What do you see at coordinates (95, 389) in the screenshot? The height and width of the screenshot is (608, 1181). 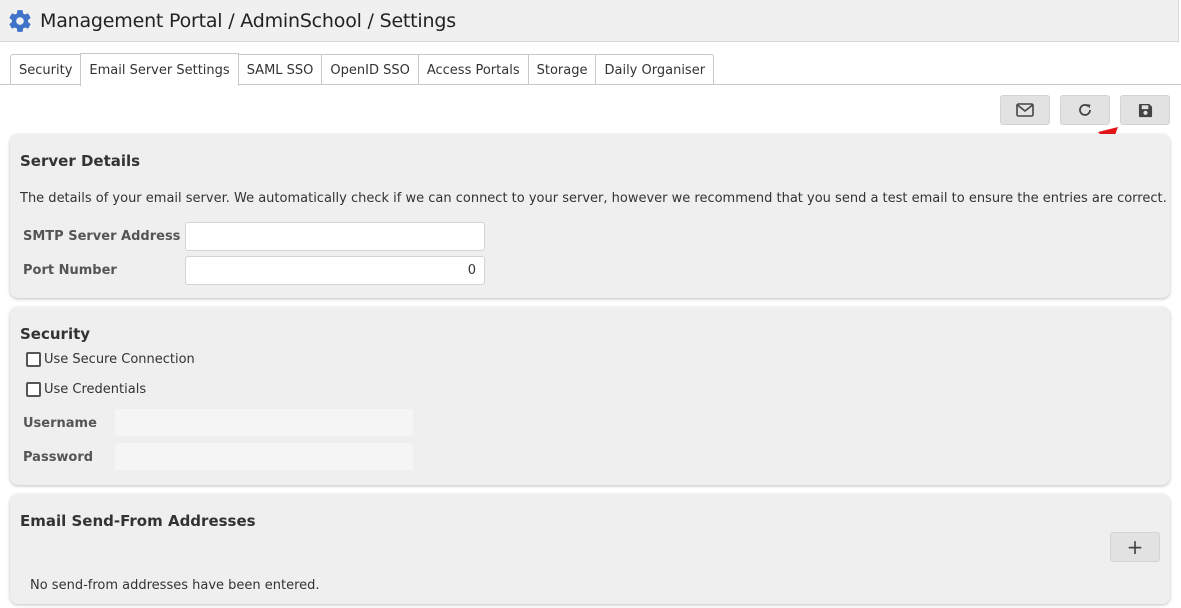 I see `use-credentials-label: Use Credentials` at bounding box center [95, 389].